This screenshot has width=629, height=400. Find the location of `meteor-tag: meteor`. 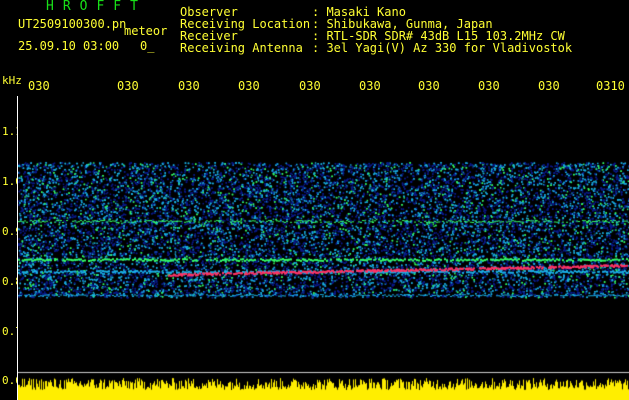

meteor-tag: meteor is located at coordinates (146, 31).